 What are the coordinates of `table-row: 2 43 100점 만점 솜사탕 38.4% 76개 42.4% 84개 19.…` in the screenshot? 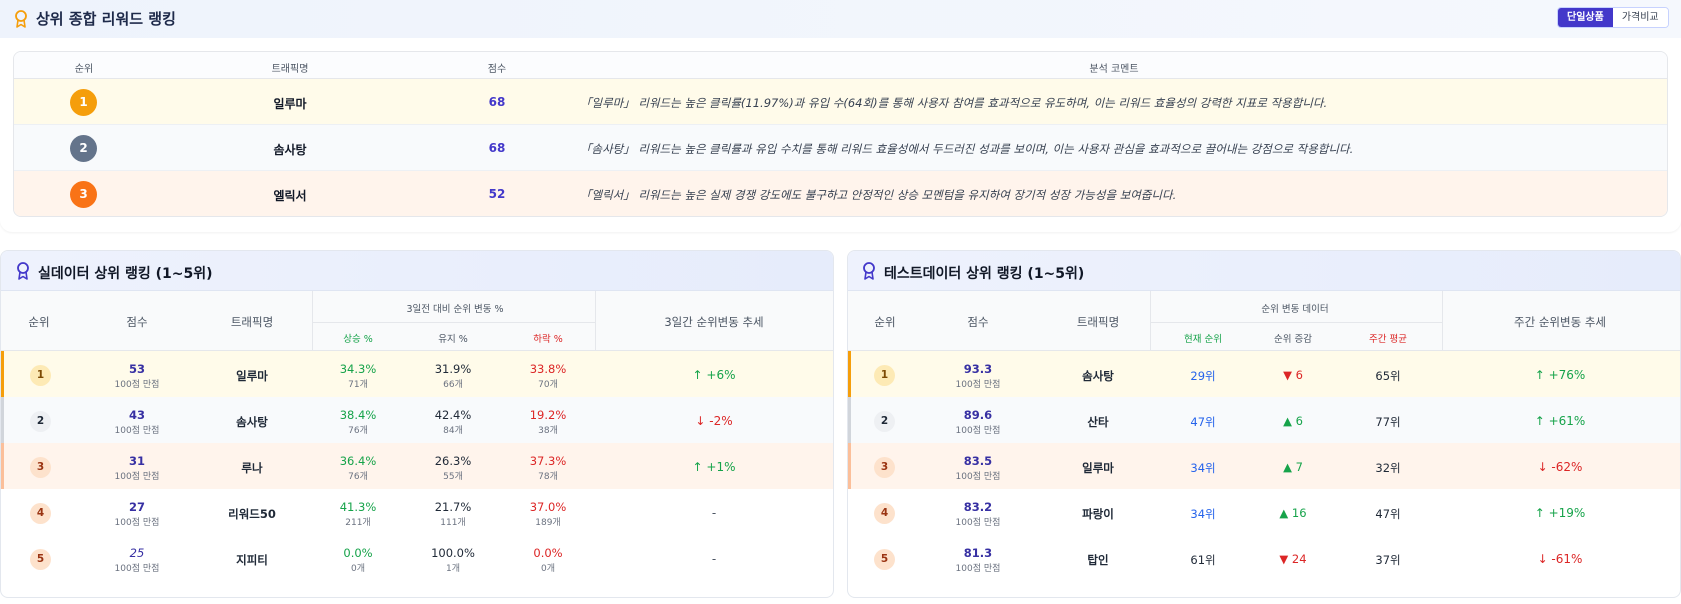 It's located at (417, 422).